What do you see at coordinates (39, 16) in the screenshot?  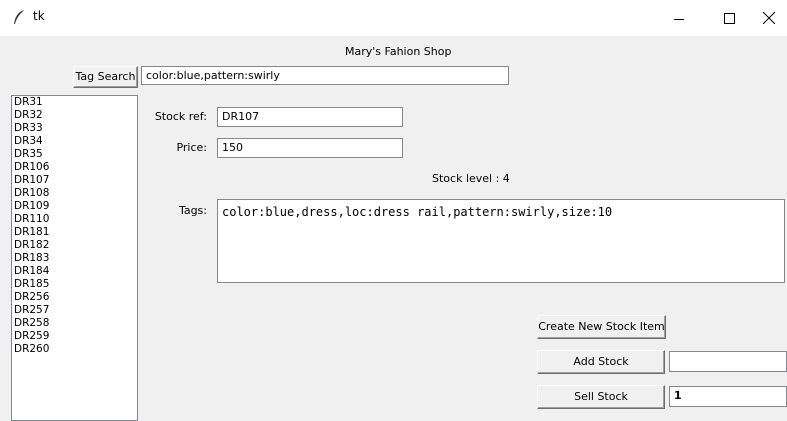 I see `window-title: tk` at bounding box center [39, 16].